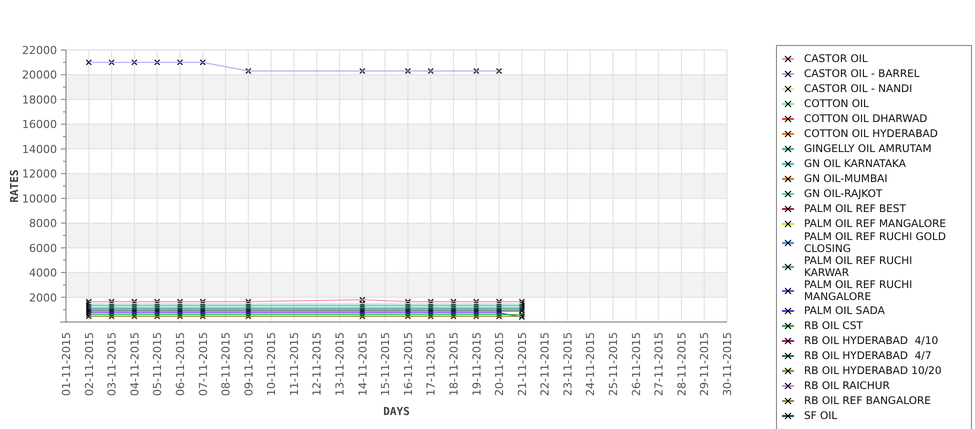 Image resolution: width=975 pixels, height=429 pixels. Describe the element at coordinates (859, 88) in the screenshot. I see `legend-label: CASTOR OIL - NANDI` at that location.